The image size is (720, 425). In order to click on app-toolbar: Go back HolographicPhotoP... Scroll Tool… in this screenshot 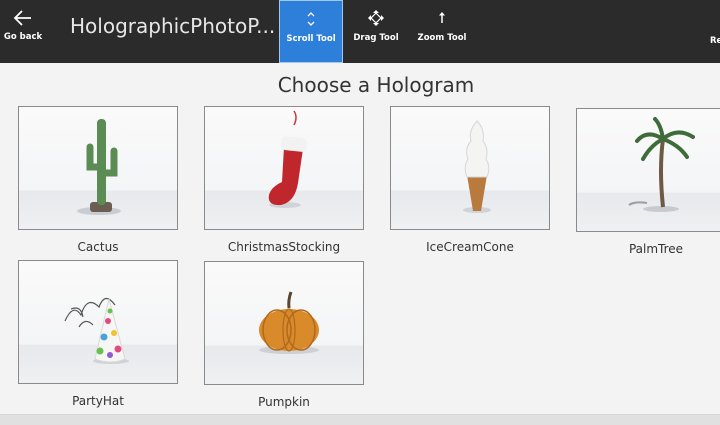, I will do `click(360, 31)`.